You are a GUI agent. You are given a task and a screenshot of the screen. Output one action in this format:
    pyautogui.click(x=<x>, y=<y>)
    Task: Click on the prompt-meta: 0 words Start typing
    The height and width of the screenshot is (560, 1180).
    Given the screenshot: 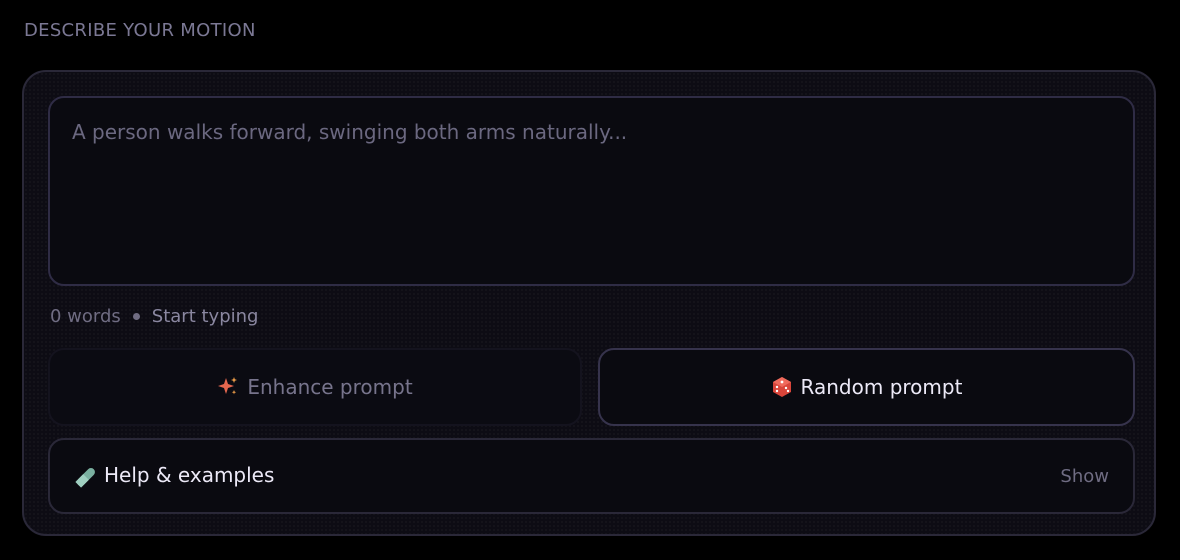 What is the action you would take?
    pyautogui.click(x=154, y=316)
    